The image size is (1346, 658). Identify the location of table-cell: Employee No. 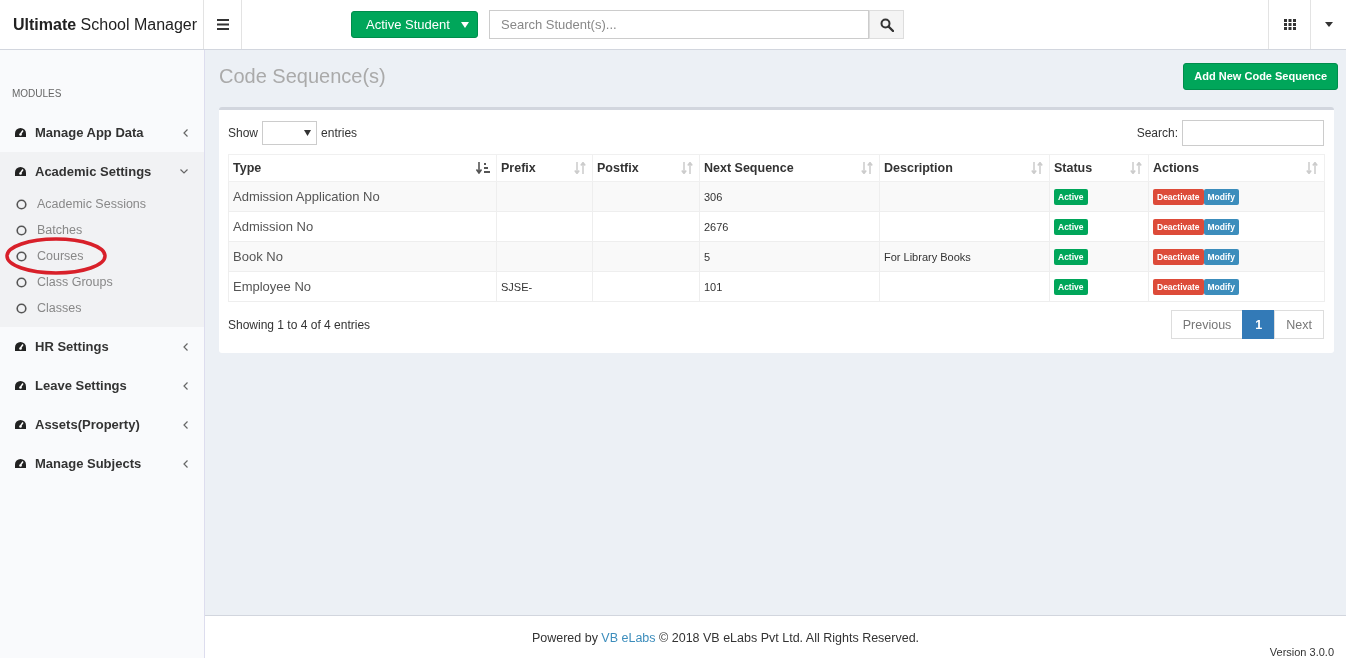
(362, 286).